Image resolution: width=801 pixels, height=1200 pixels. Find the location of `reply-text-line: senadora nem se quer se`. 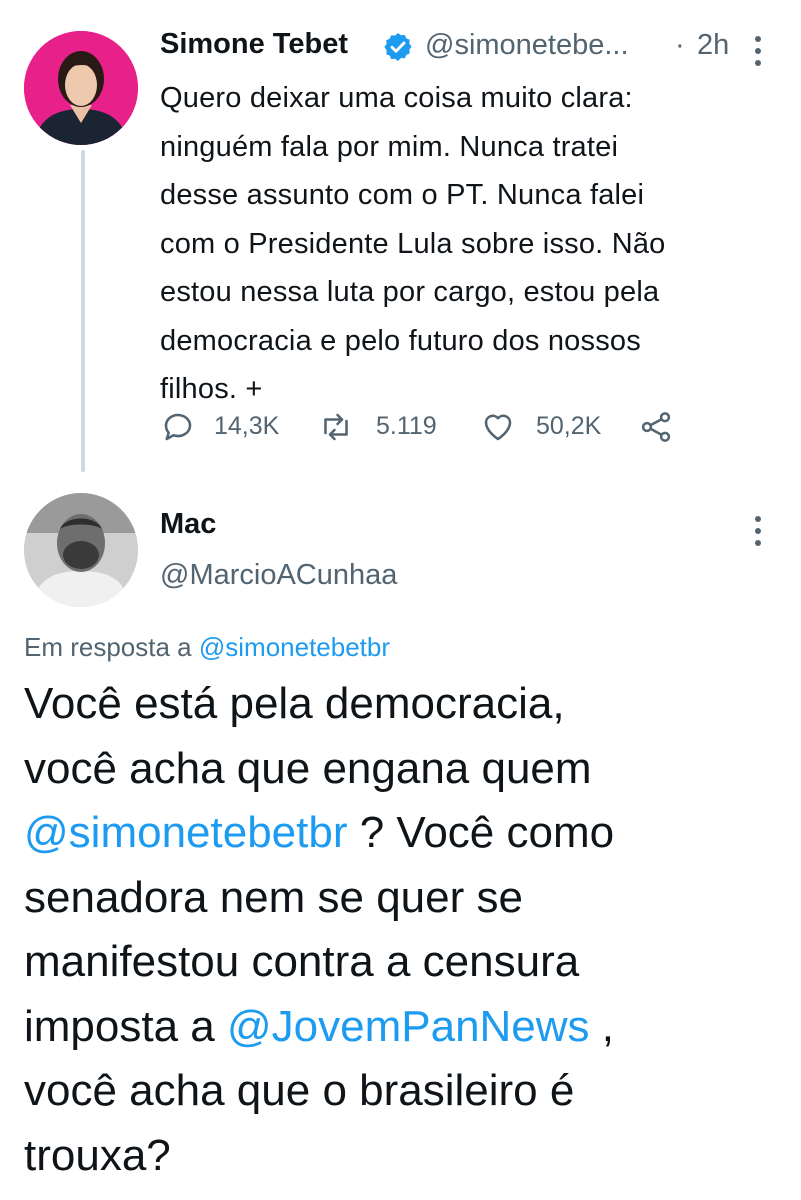

reply-text-line: senadora nem se quer se is located at coordinates (273, 897).